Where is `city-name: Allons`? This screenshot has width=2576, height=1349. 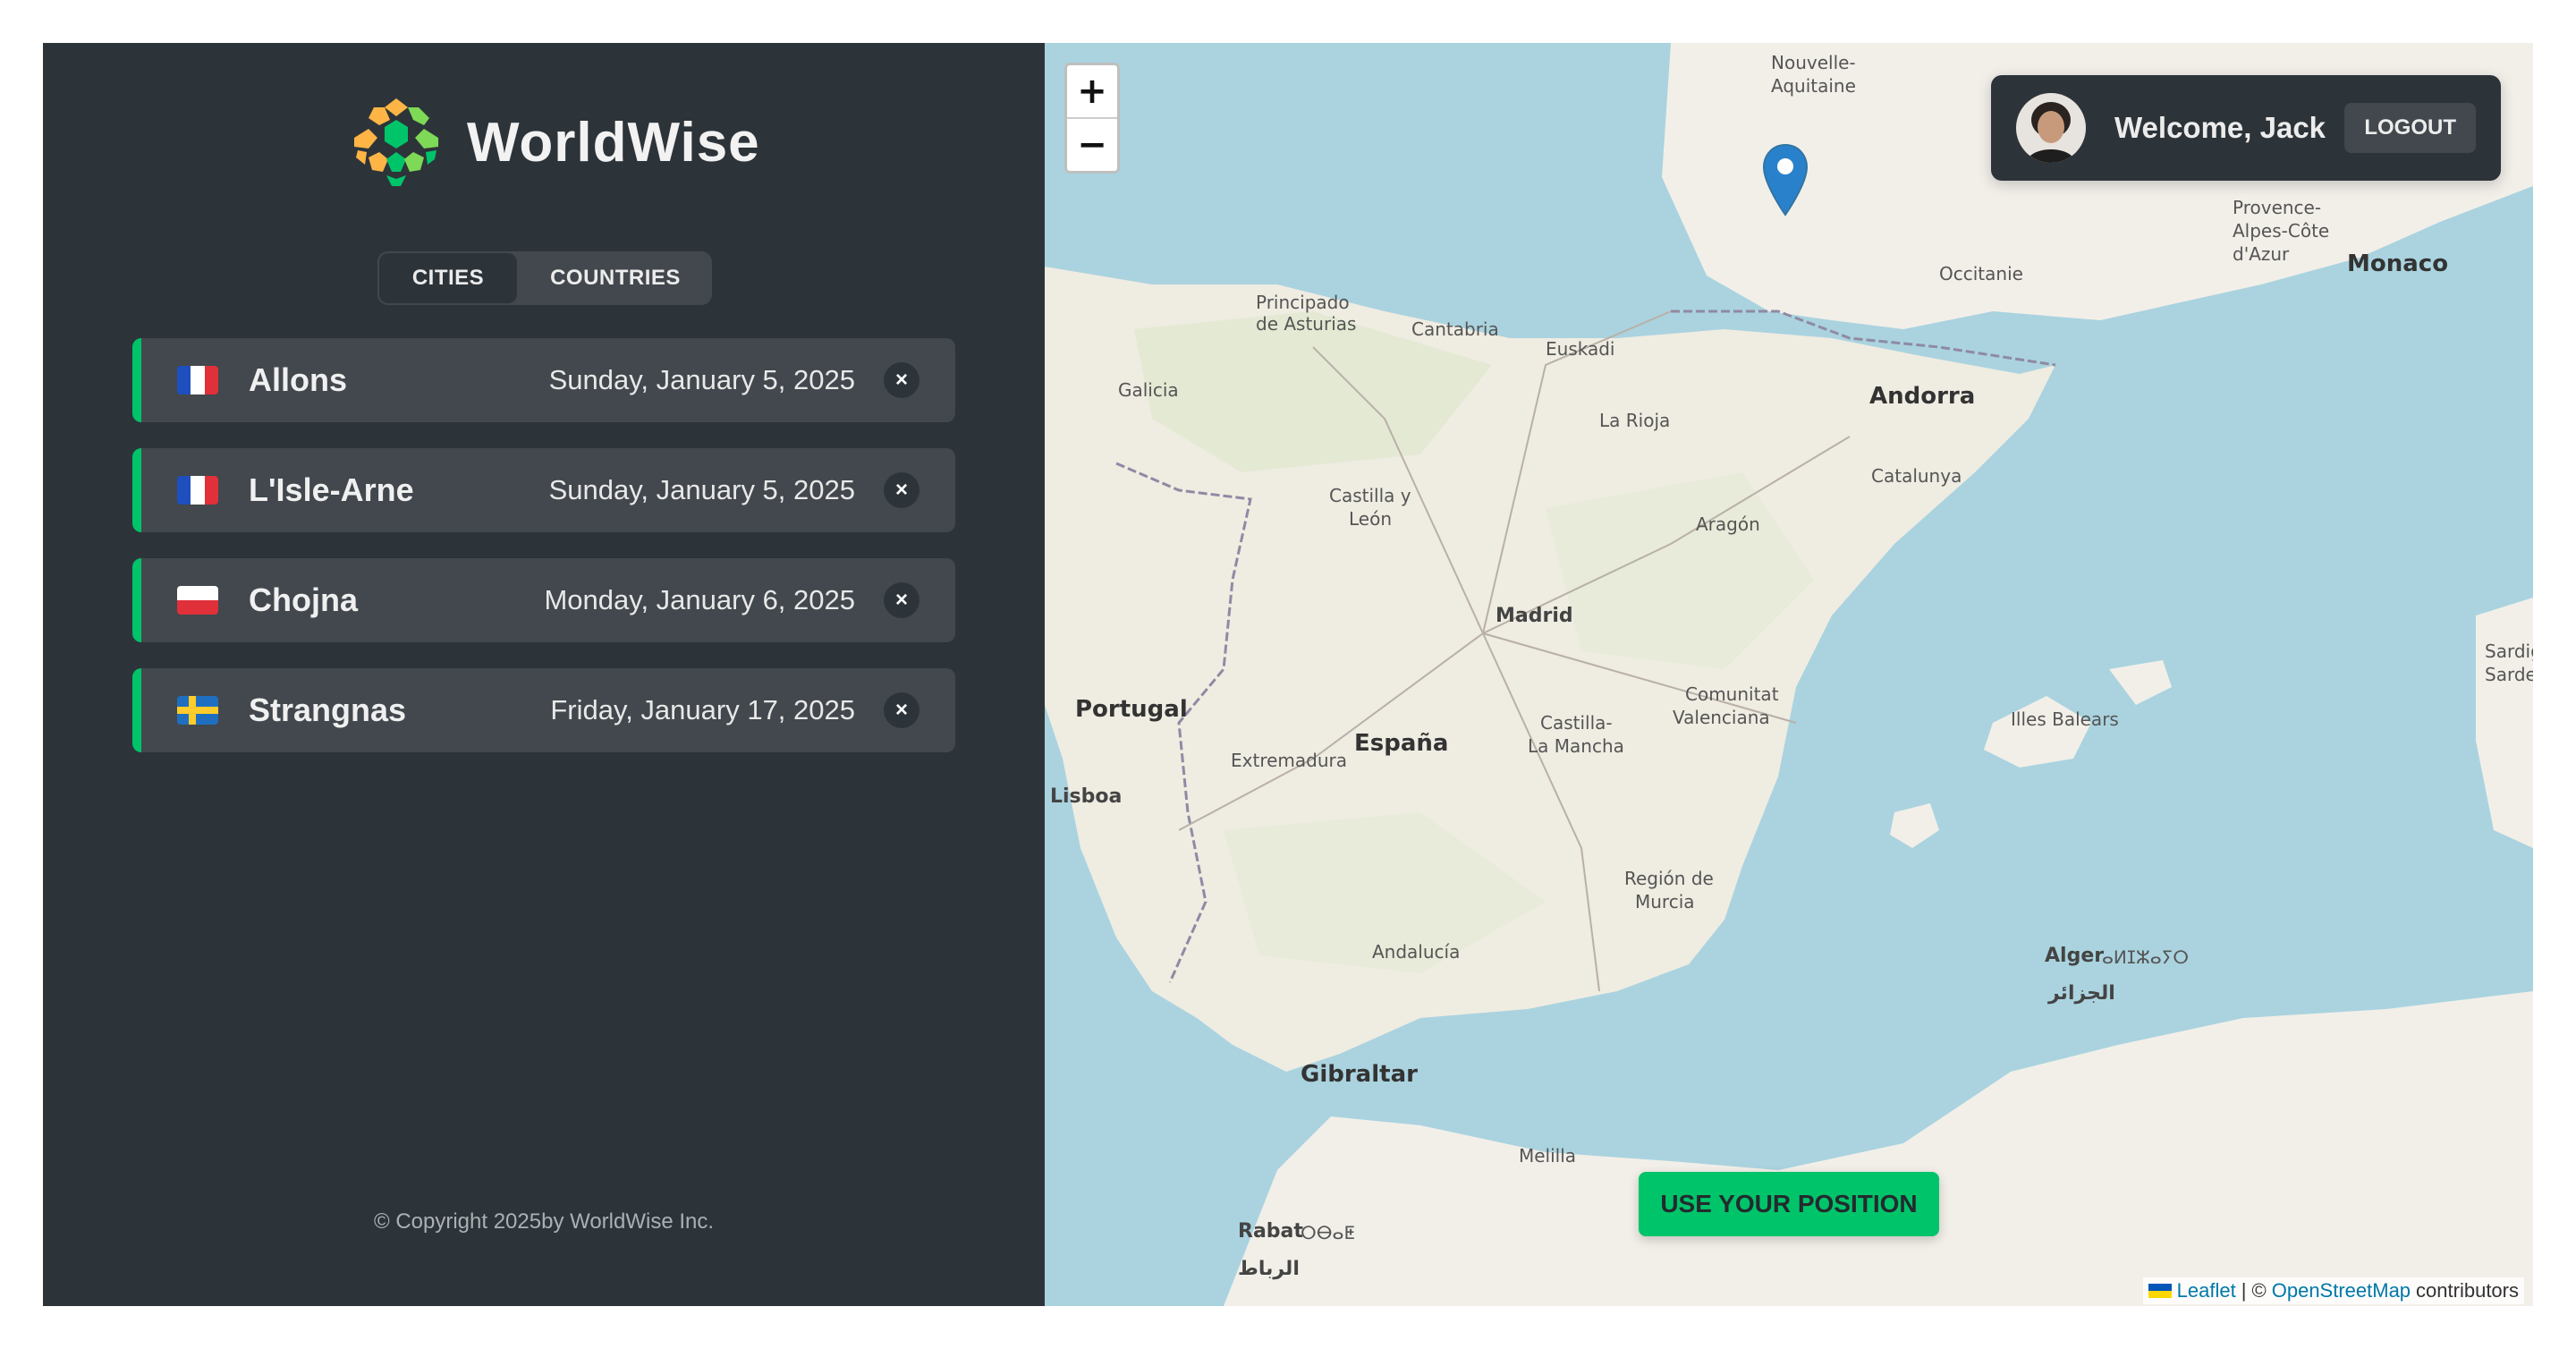
city-name: Allons is located at coordinates (298, 379).